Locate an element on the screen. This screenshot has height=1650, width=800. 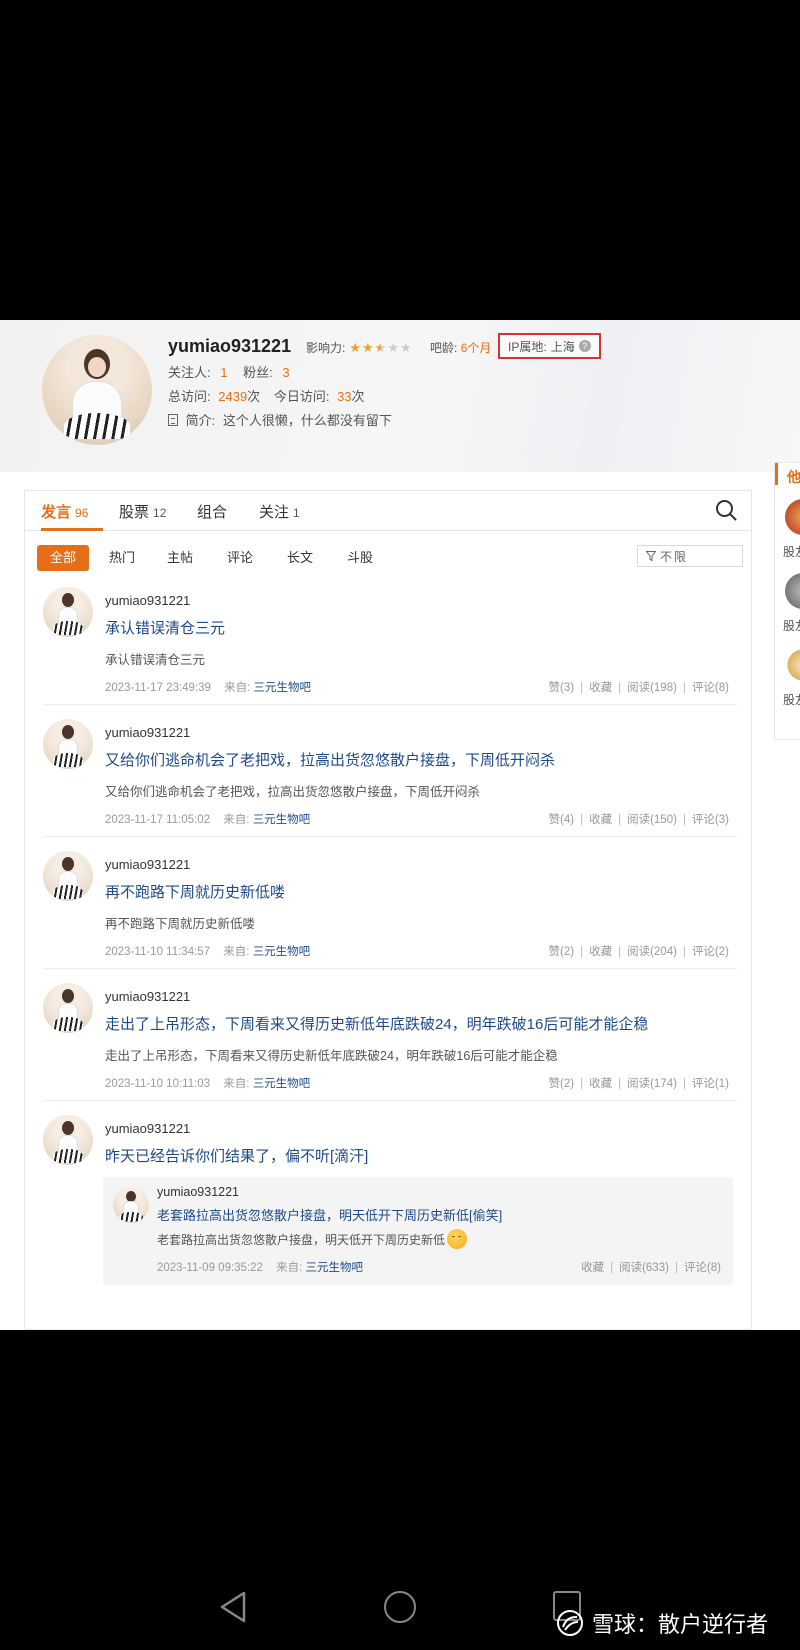
quoted-source-link: 三元生物吧 is located at coordinates (335, 1268).